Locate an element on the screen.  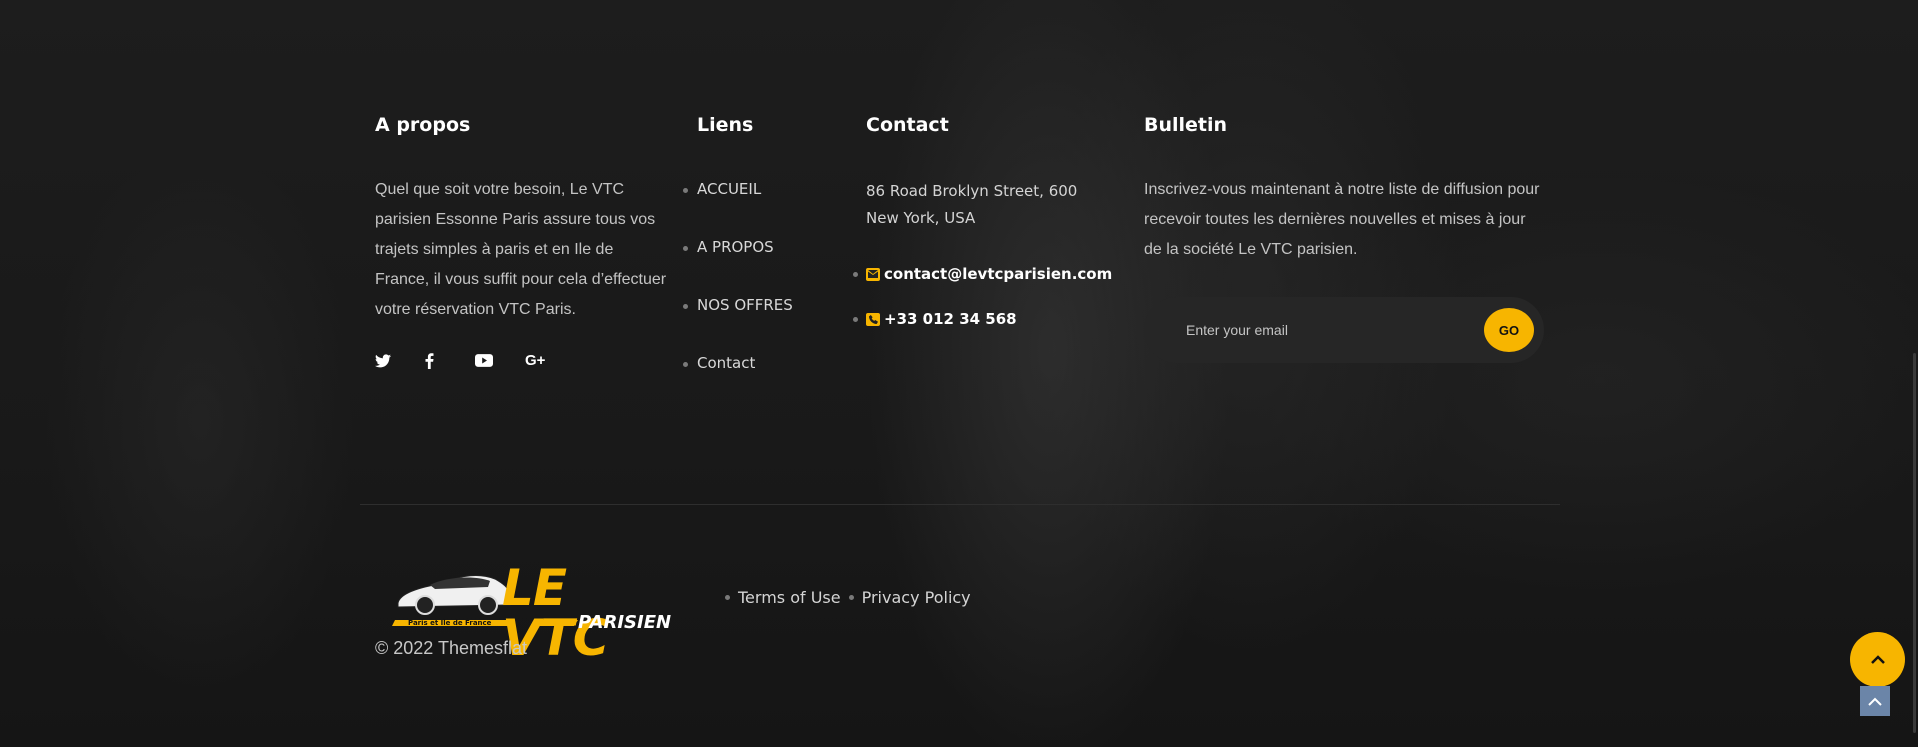
address-line-1: 86 Road Broklyn Street, 600 is located at coordinates (972, 191).